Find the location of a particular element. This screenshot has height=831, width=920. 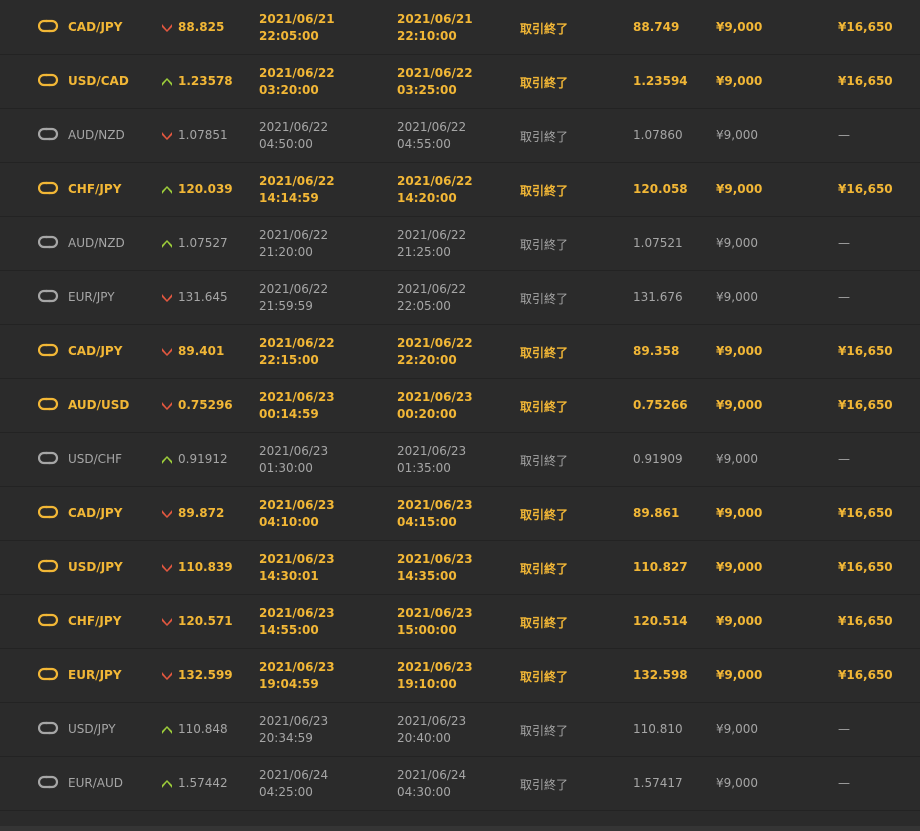

entry-rate: 120.571 is located at coordinates (205, 621).